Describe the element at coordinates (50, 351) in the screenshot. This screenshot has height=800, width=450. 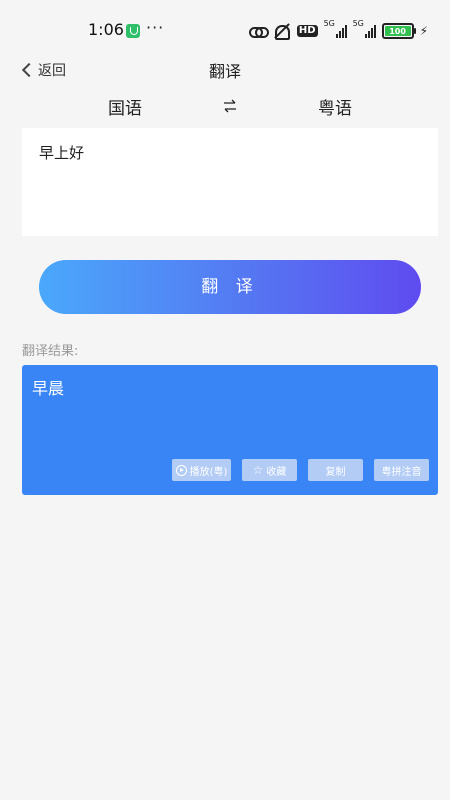
I see `result-label: 翻译结果:` at that location.